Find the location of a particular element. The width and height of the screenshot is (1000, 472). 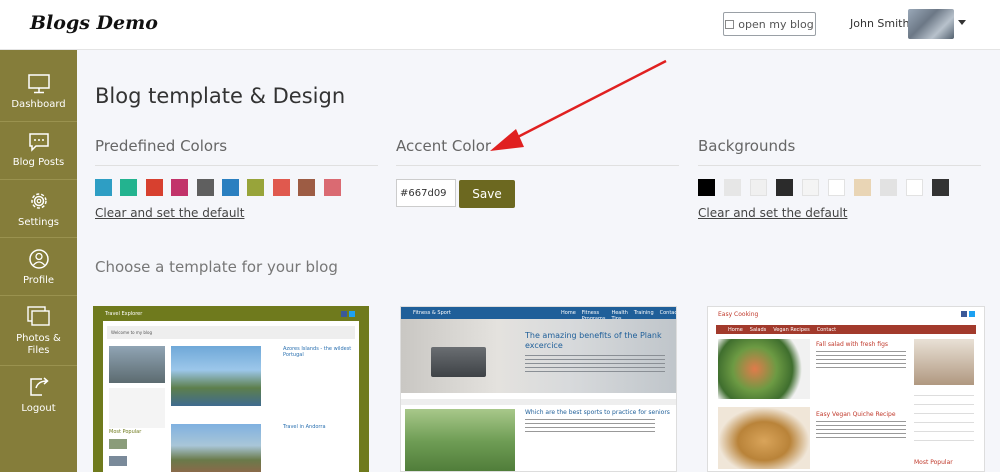

images-icon is located at coordinates (38, 316).